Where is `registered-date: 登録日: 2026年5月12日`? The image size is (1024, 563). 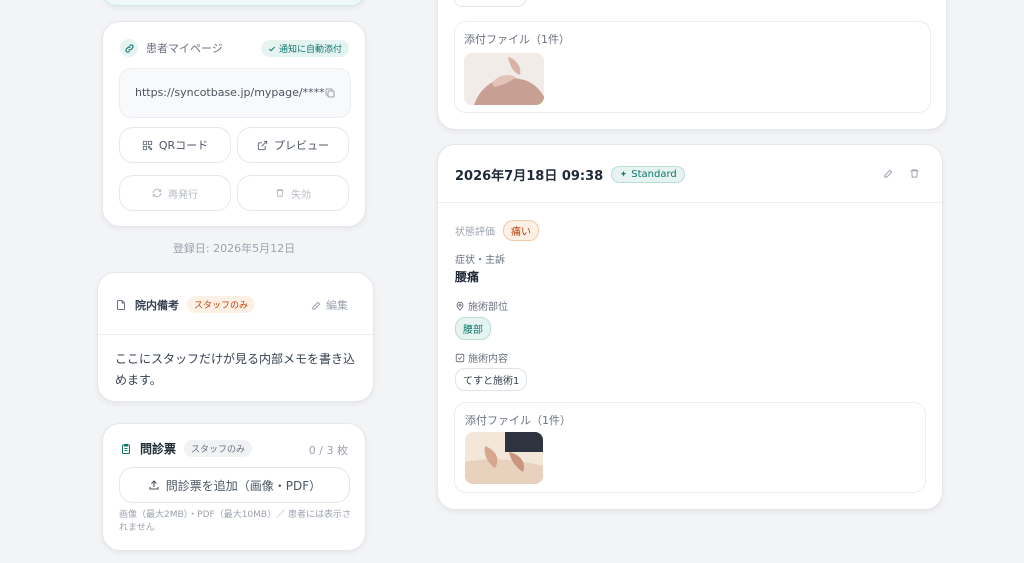
registered-date: 登録日: 2026年5月12日 is located at coordinates (234, 248).